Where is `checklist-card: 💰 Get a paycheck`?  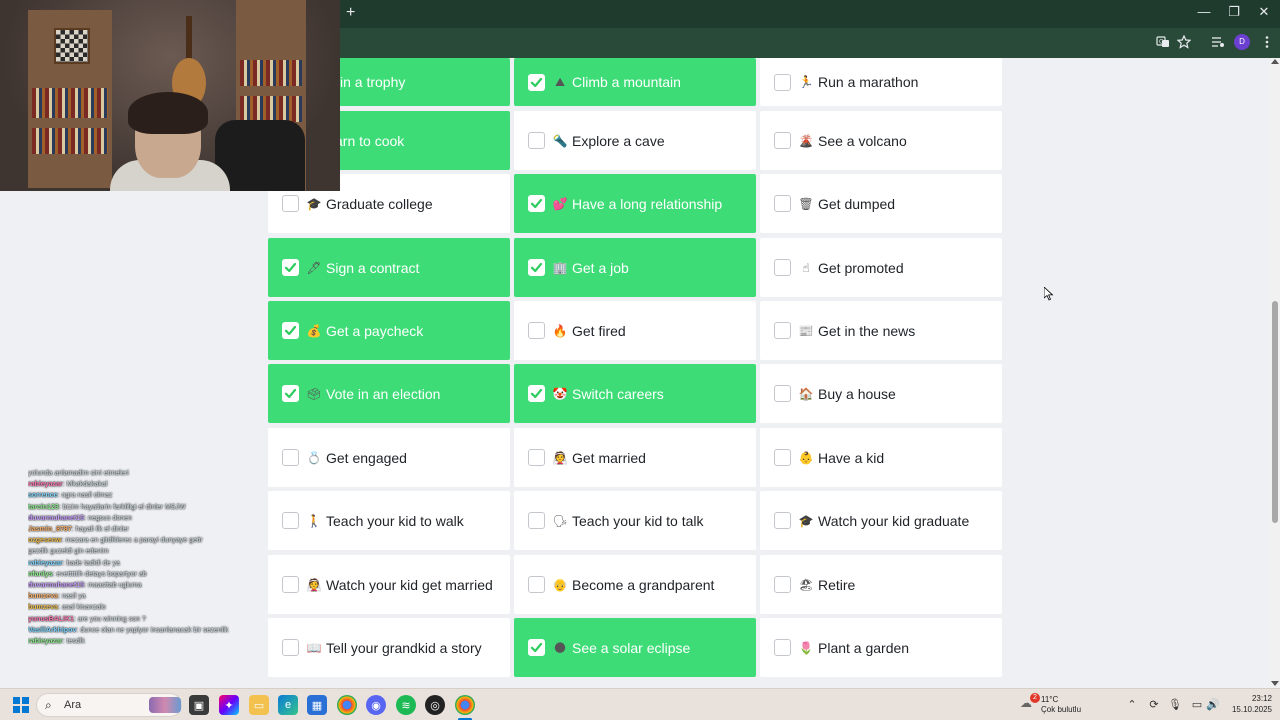
checklist-card: 💰 Get a paycheck is located at coordinates (389, 330).